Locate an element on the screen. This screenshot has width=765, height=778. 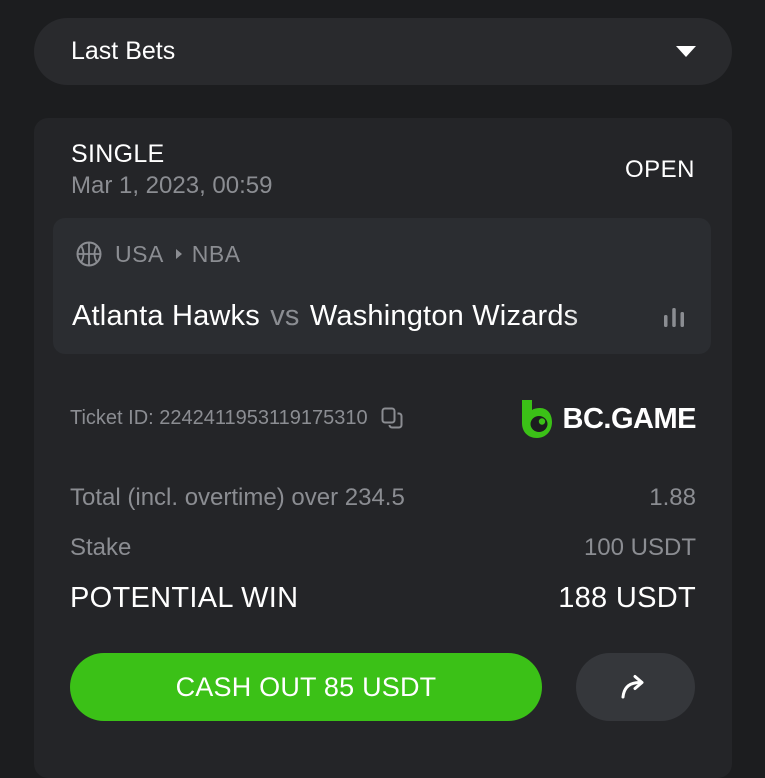
dropdown-label: Last Bets is located at coordinates (123, 51).